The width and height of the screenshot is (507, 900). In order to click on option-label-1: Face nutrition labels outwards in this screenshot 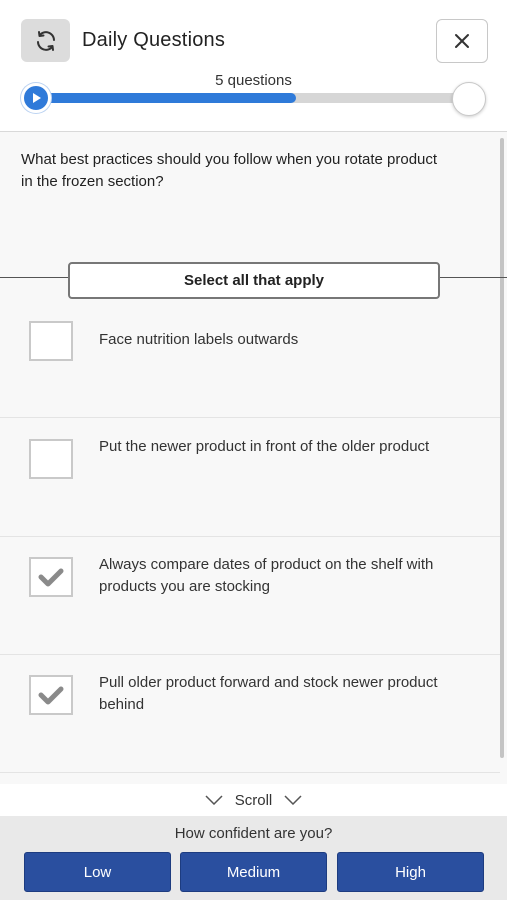, I will do `click(199, 339)`.